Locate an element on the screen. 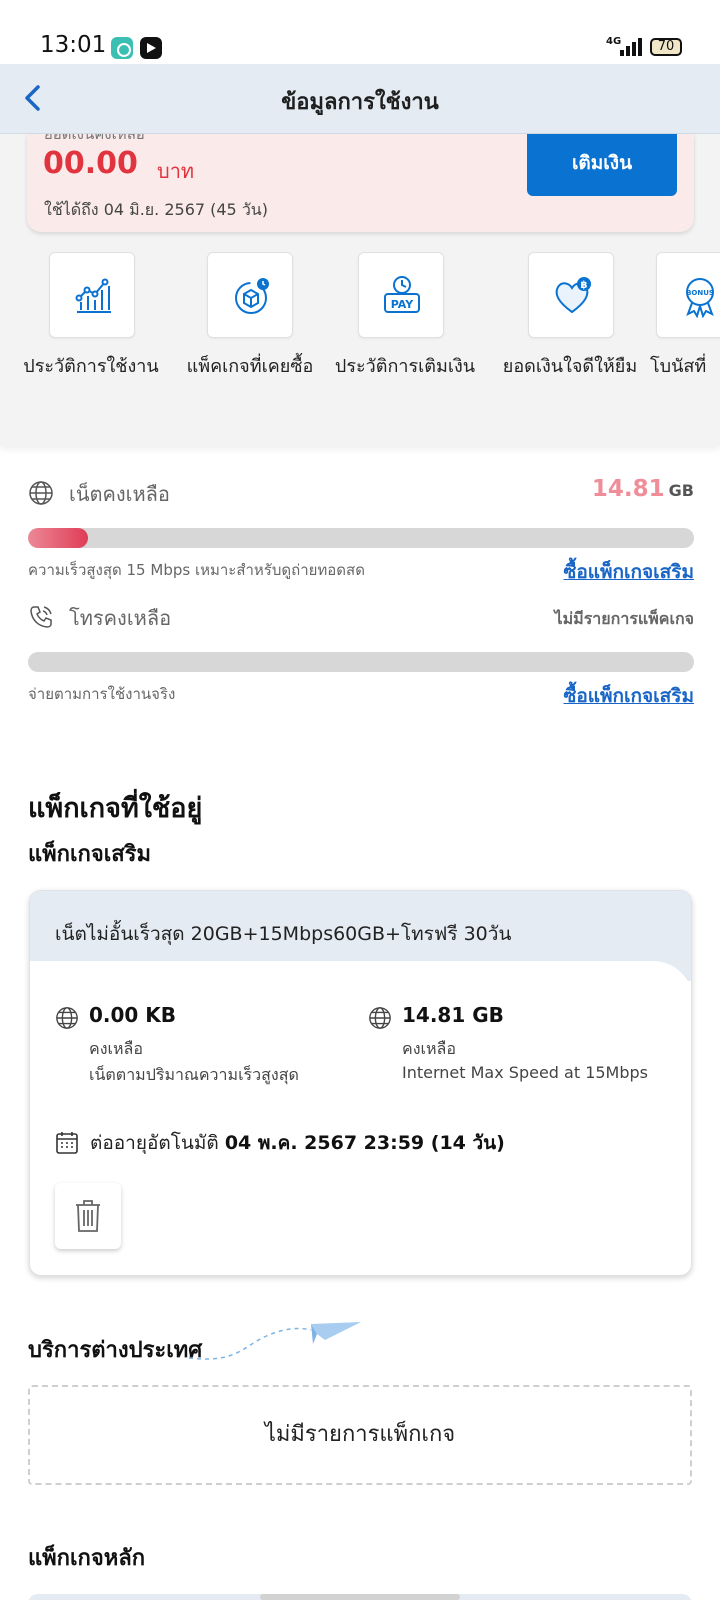  video-app-icon is located at coordinates (151, 48).